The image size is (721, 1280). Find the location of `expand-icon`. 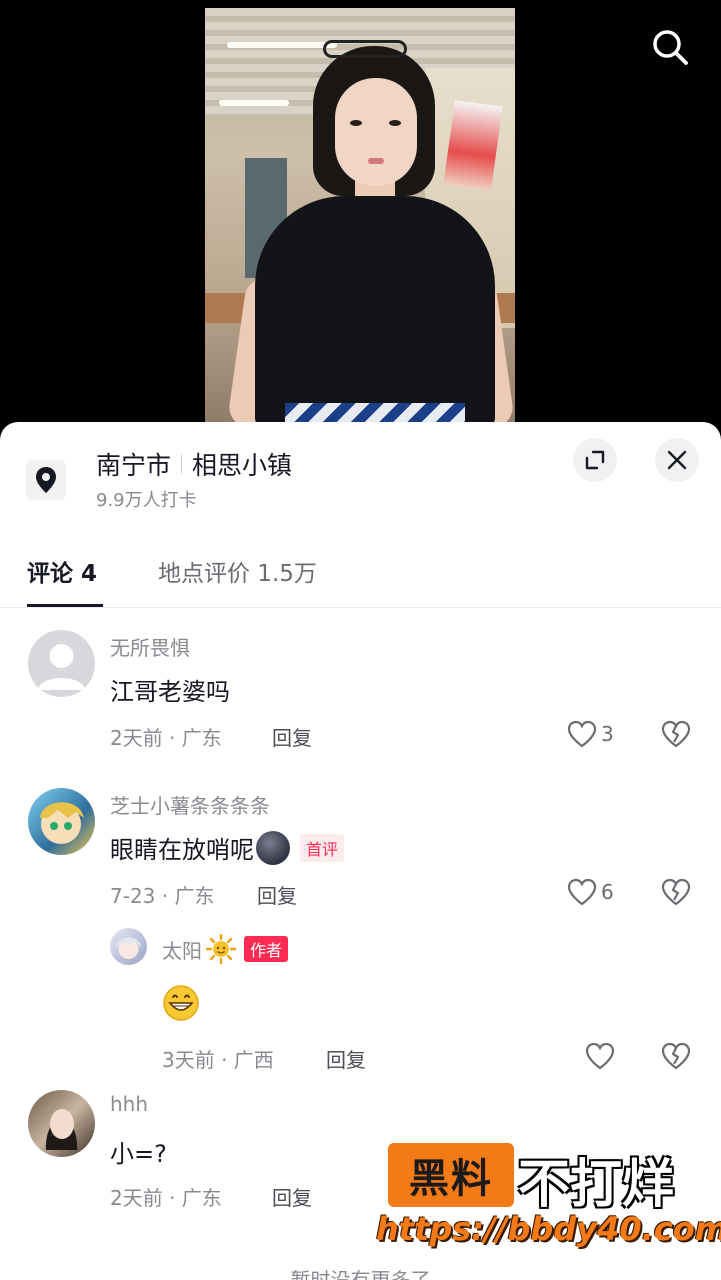

expand-icon is located at coordinates (595, 460).